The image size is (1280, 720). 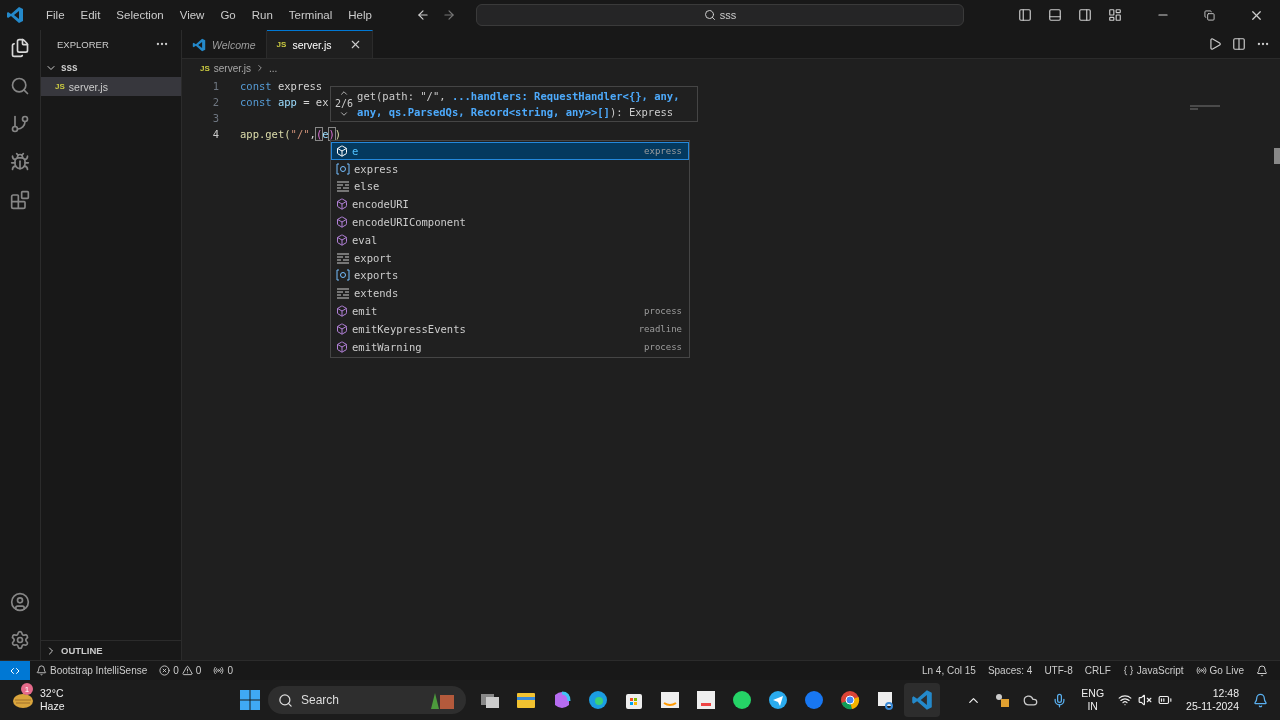 What do you see at coordinates (228, 15) in the screenshot?
I see `menu-item: Go` at bounding box center [228, 15].